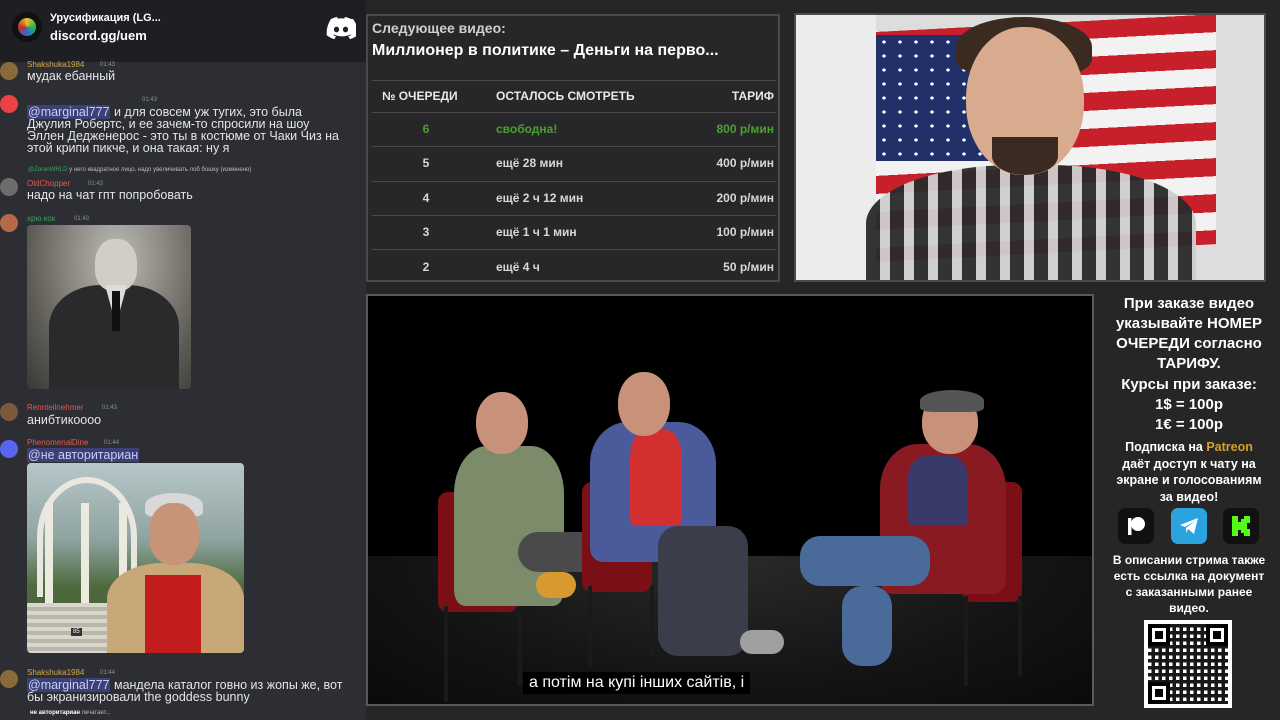 Image resolution: width=1280 pixels, height=720 pixels. What do you see at coordinates (439, 28) in the screenshot?
I see `next-video-label: Следующее видео:` at bounding box center [439, 28].